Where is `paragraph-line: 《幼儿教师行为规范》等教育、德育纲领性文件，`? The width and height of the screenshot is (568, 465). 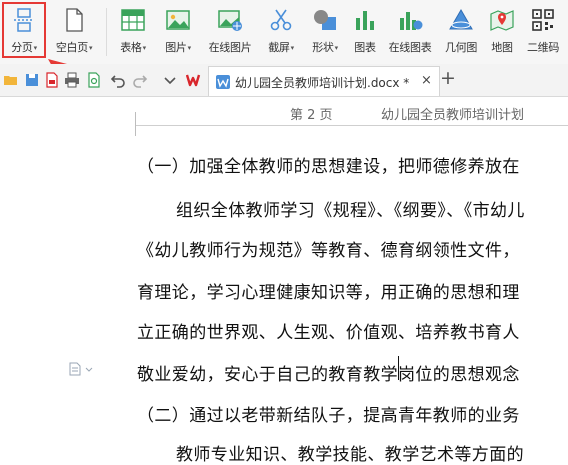
paragraph-line: 《幼儿教师行为规范》等教育、德育纲领性文件， is located at coordinates (328, 248).